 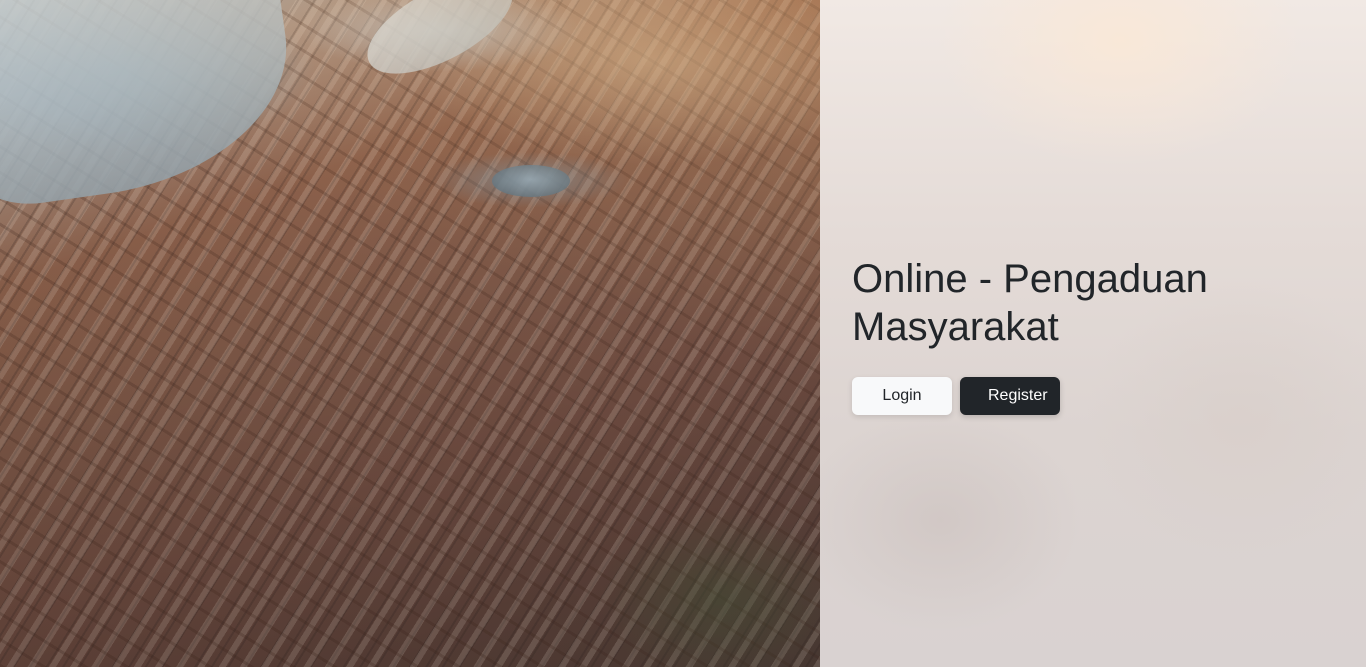 What do you see at coordinates (1010, 396) in the screenshot?
I see `register-button: Register` at bounding box center [1010, 396].